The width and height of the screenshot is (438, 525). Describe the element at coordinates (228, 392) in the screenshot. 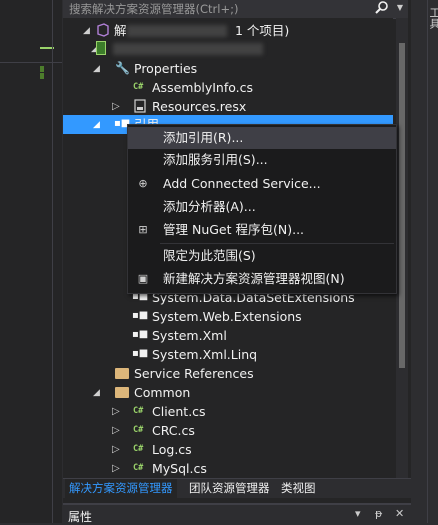

I see `tree-item-common: ◢ Common` at that location.